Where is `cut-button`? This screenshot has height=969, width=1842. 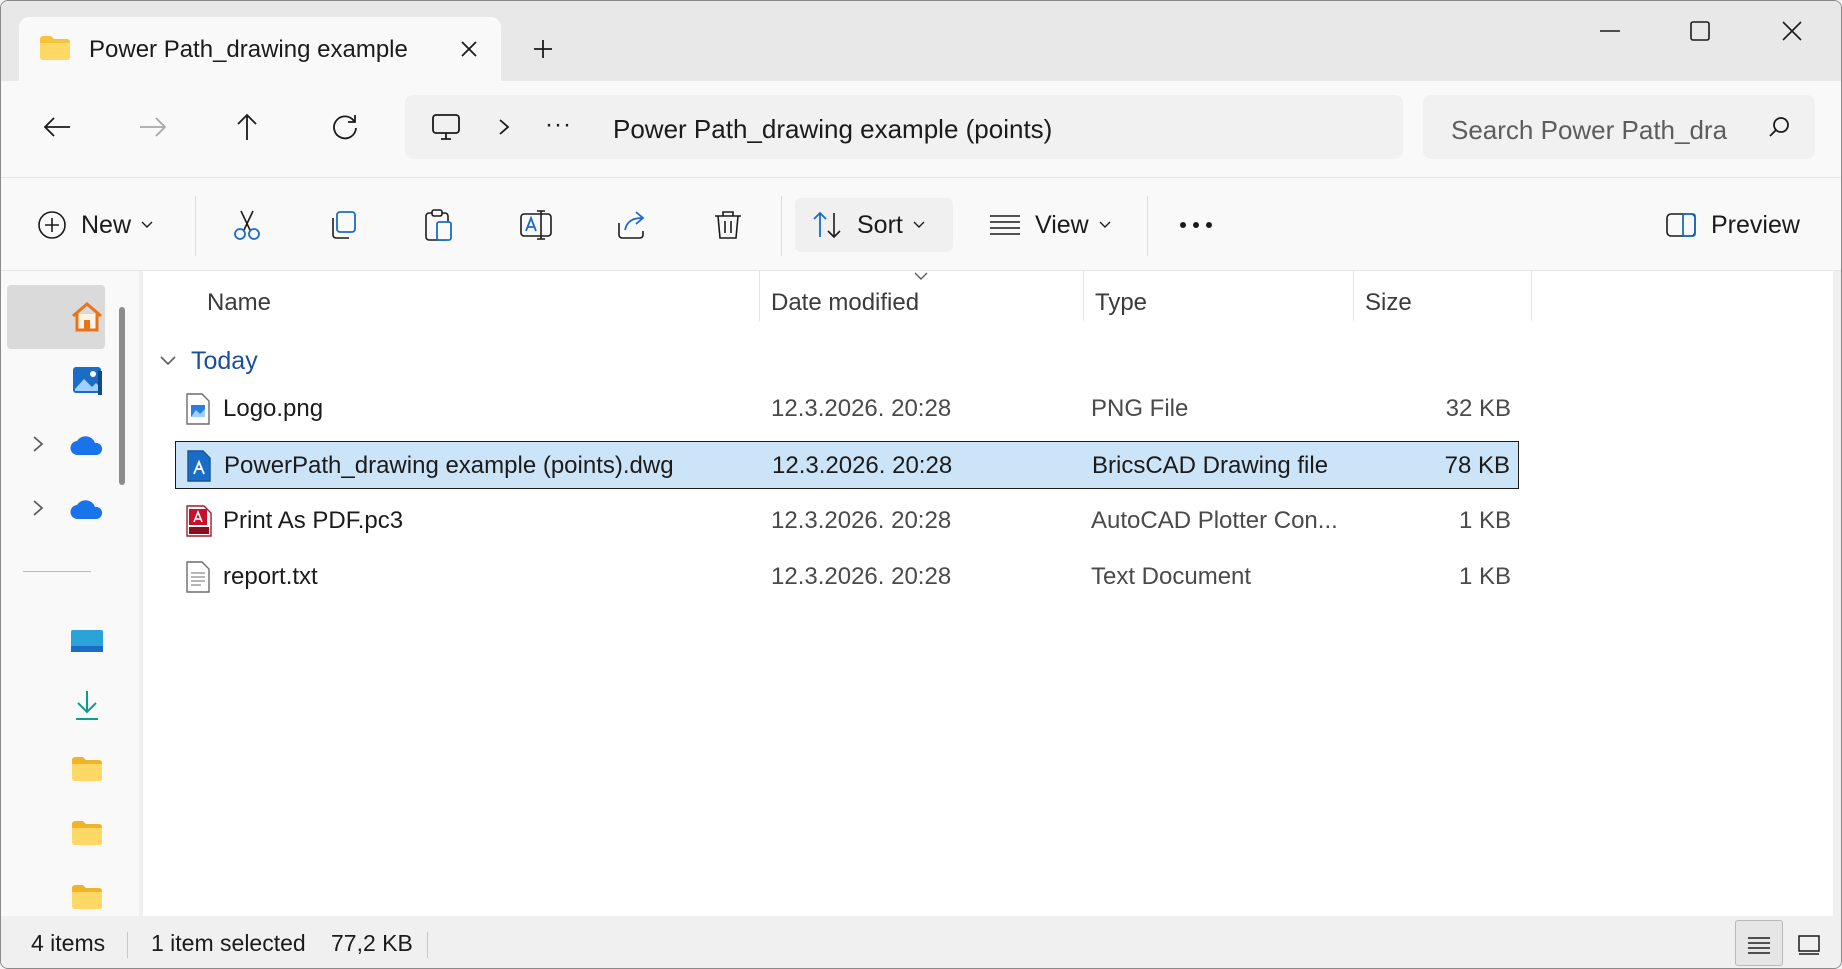
cut-button is located at coordinates (247, 225).